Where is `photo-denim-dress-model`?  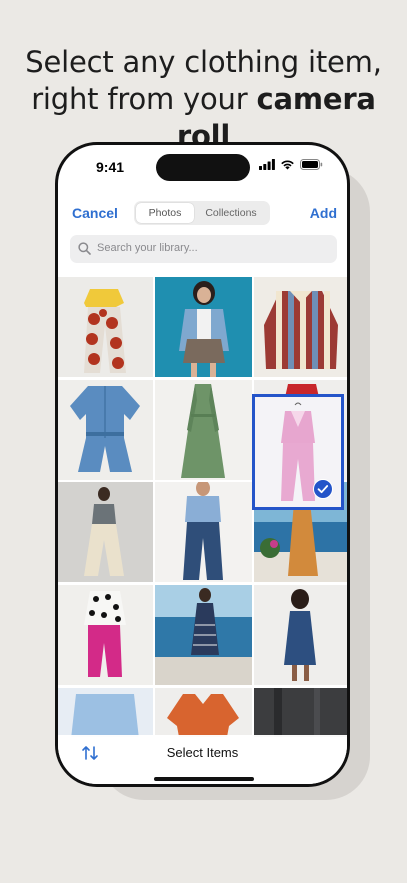 photo-denim-dress-model is located at coordinates (300, 635).